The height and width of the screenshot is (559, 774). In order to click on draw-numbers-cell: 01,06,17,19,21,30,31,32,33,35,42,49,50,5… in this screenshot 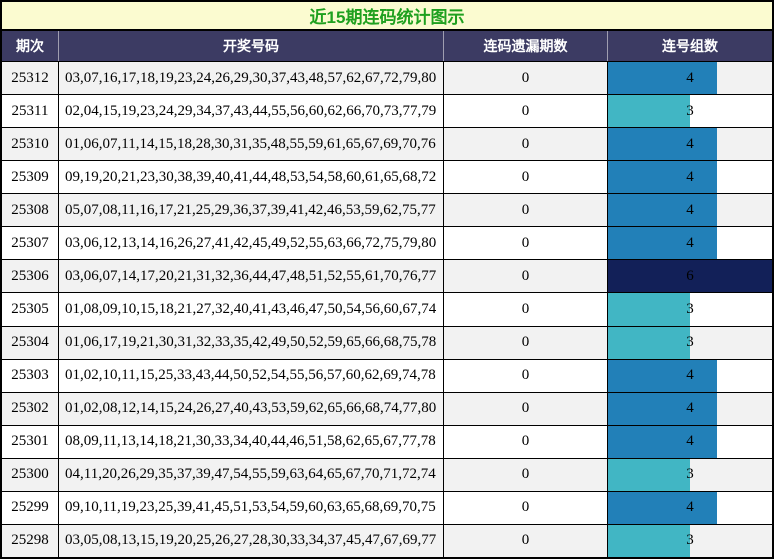, I will do `click(251, 342)`.